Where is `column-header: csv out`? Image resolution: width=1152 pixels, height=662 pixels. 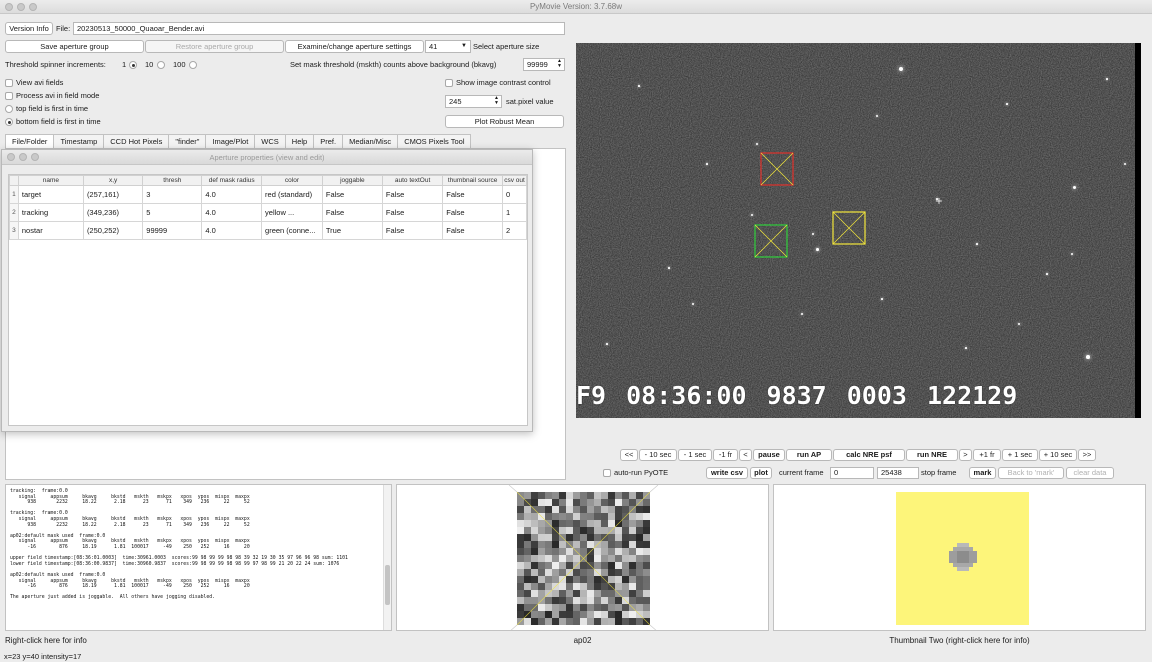 column-header: csv out is located at coordinates (514, 180).